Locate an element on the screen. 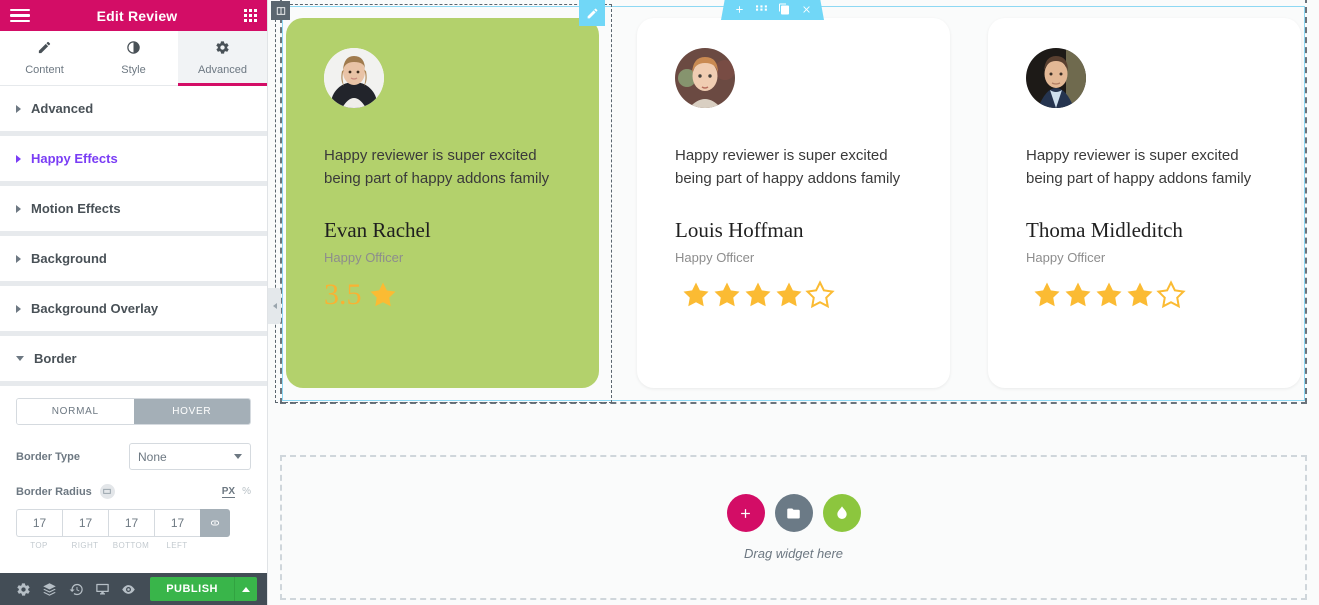 The image size is (1319, 605). border-type-select: None is located at coordinates (190, 456).